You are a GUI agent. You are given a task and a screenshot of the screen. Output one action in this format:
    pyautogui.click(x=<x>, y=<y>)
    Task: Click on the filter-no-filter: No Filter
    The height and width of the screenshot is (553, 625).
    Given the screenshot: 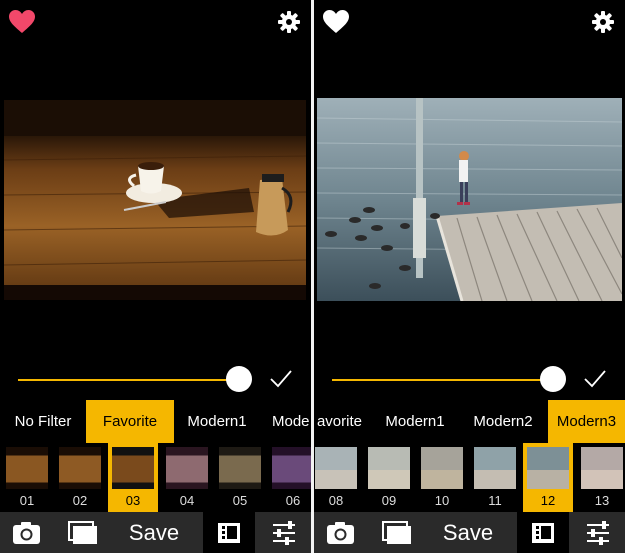 What is the action you would take?
    pyautogui.click(x=43, y=421)
    